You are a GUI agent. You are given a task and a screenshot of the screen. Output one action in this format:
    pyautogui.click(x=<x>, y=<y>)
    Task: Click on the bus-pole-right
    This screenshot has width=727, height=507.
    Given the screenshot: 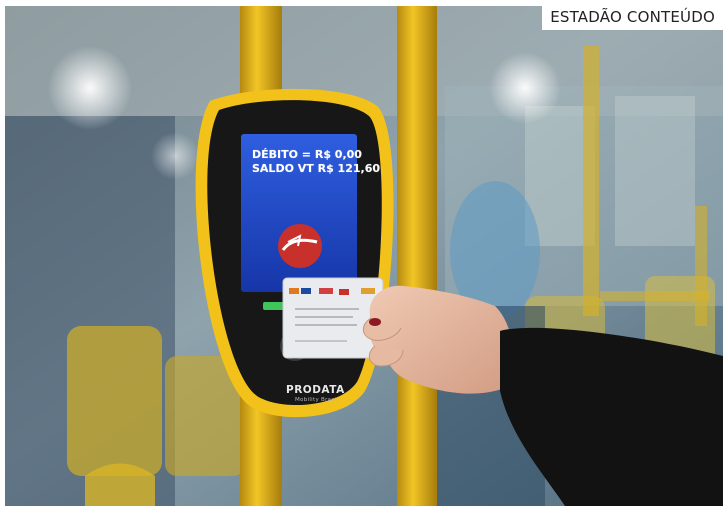 What is the action you would take?
    pyautogui.click(x=417, y=256)
    